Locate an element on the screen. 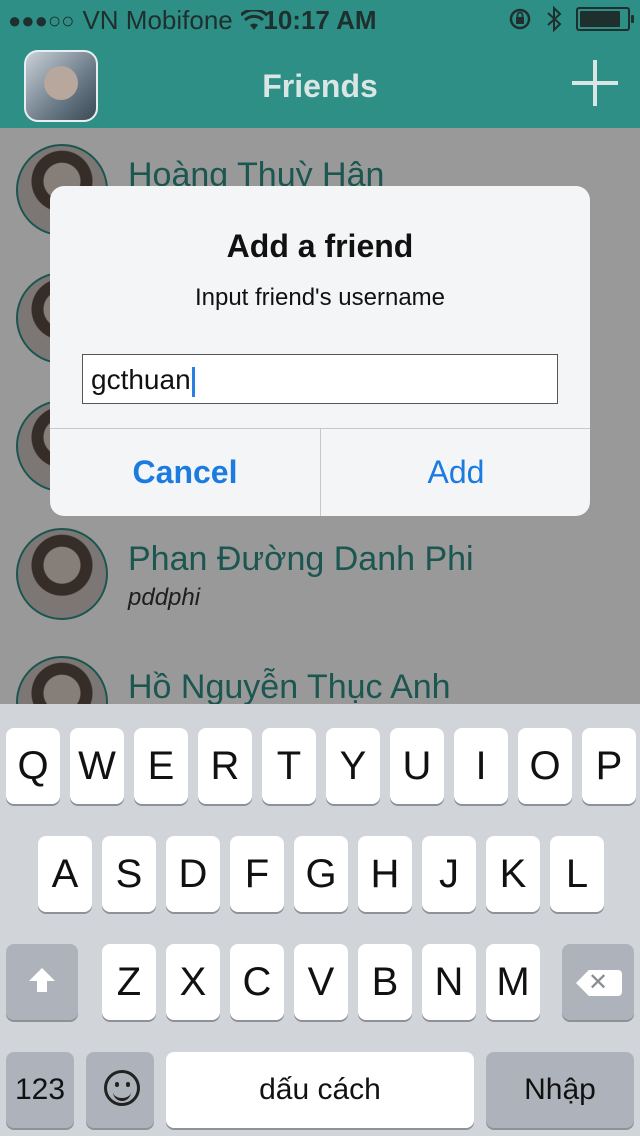 The width and height of the screenshot is (640, 1136). key-d: D is located at coordinates (193, 874).